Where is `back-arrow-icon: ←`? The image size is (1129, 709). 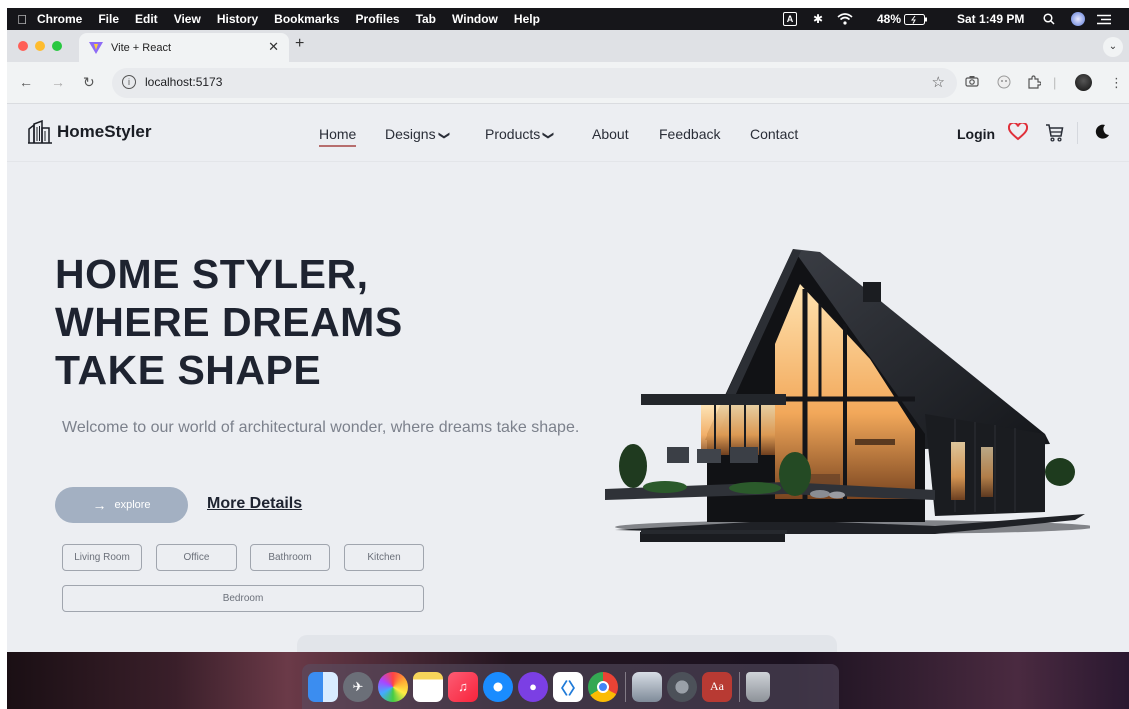
back-arrow-icon: ← is located at coordinates (26, 82).